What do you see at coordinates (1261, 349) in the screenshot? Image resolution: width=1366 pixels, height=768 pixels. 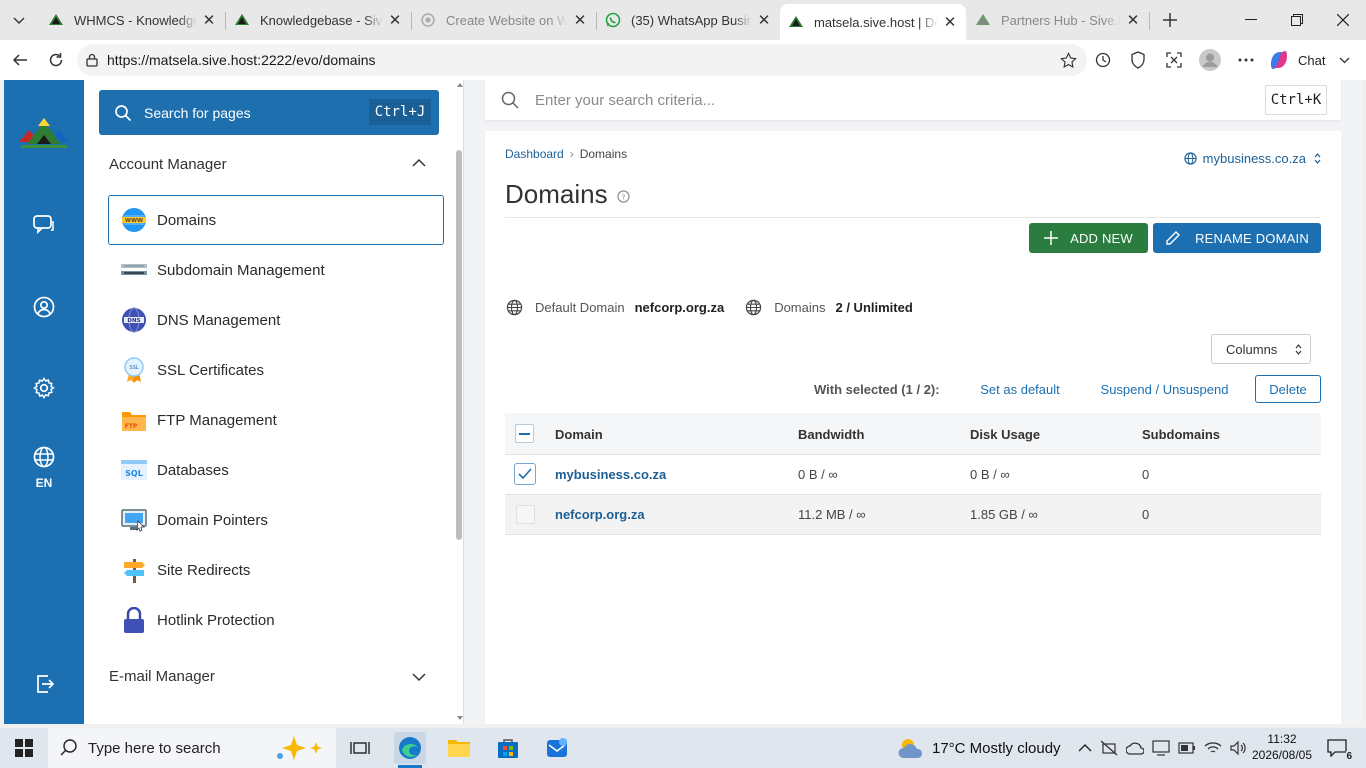 I see `columns-select: Columns` at bounding box center [1261, 349].